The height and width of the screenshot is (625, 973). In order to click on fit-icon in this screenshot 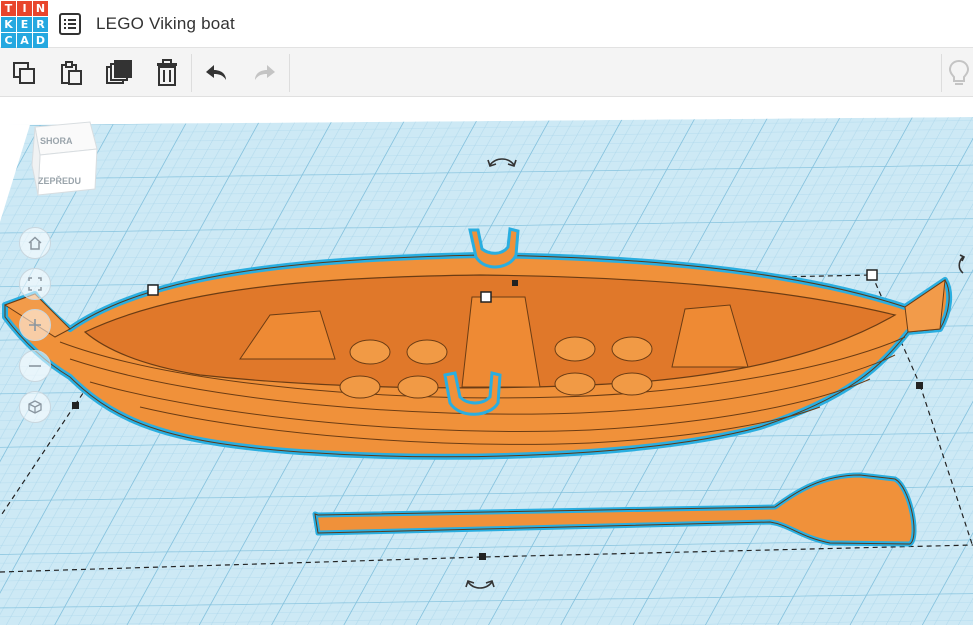, I will do `click(35, 284)`.